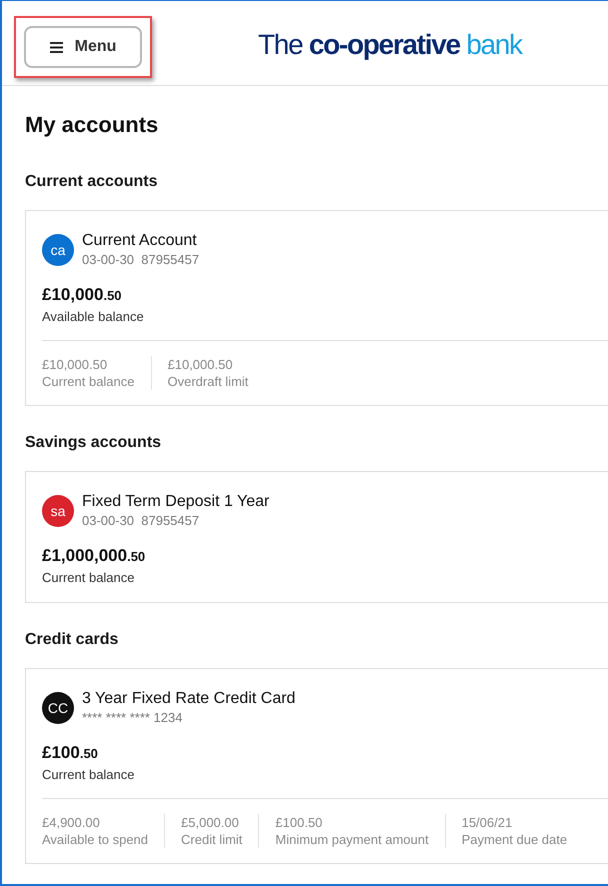 The image size is (608, 886). What do you see at coordinates (91, 125) in the screenshot?
I see `page-title: My accounts` at bounding box center [91, 125].